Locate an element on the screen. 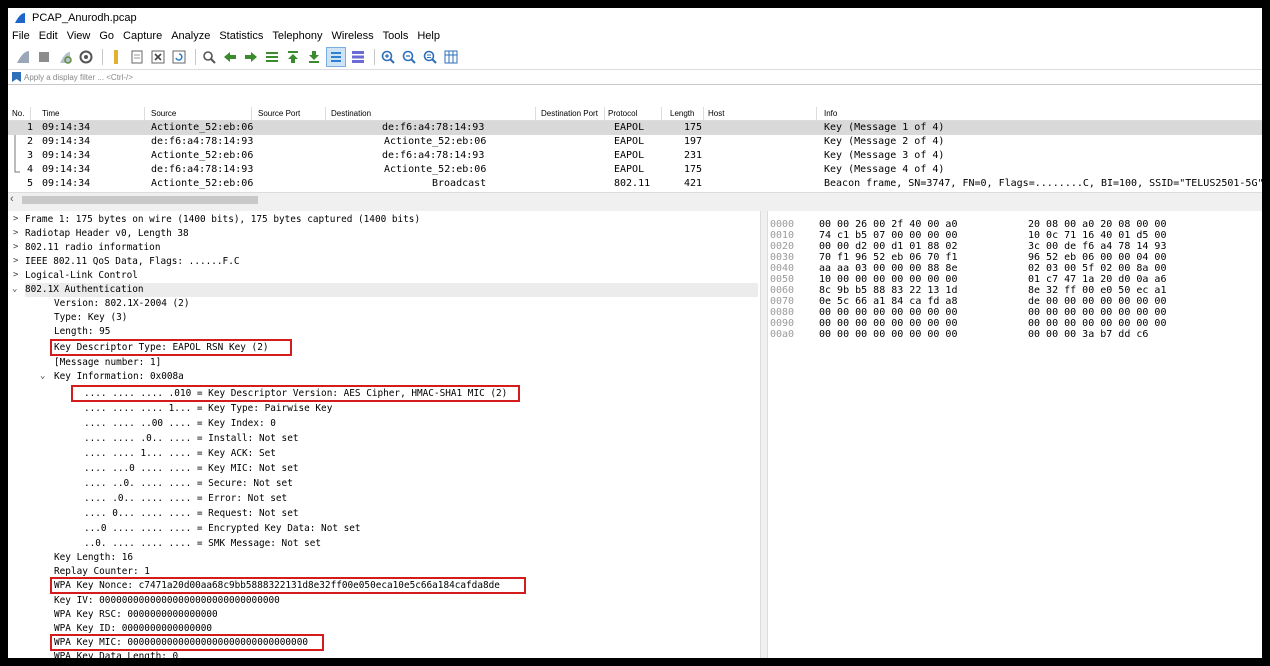  menu-edit: Edit is located at coordinates (48, 36).